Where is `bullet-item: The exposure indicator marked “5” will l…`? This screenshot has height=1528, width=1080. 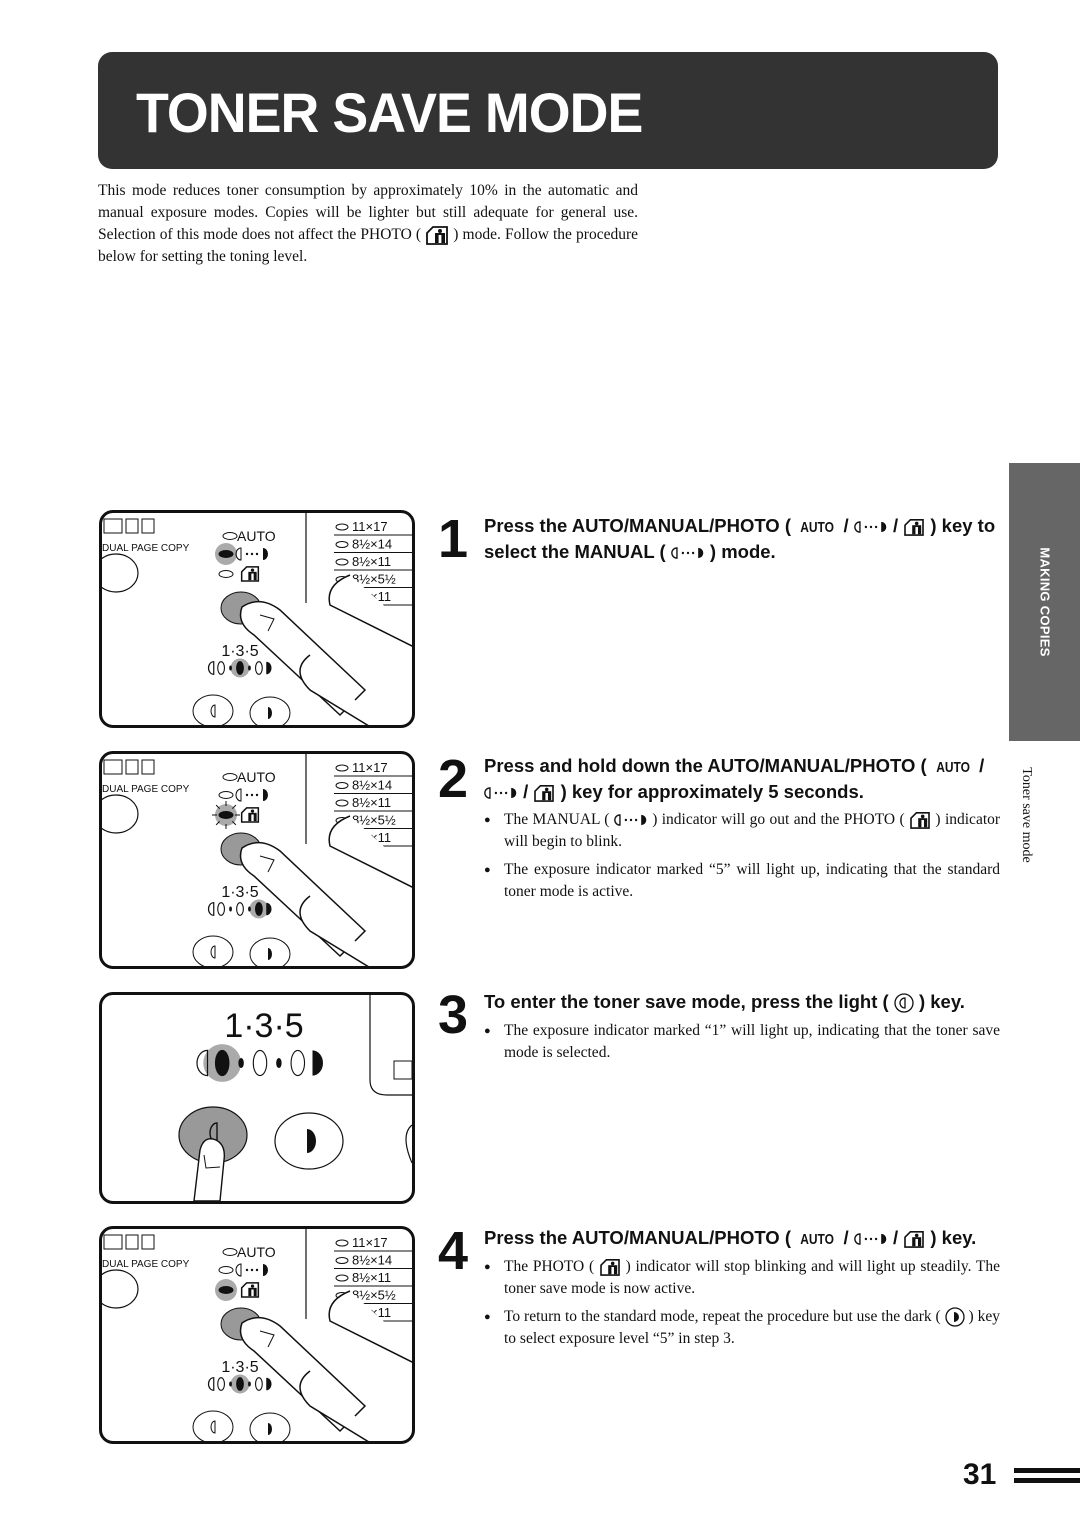
bullet-item: The exposure indicator marked “5” will l… is located at coordinates (742, 881).